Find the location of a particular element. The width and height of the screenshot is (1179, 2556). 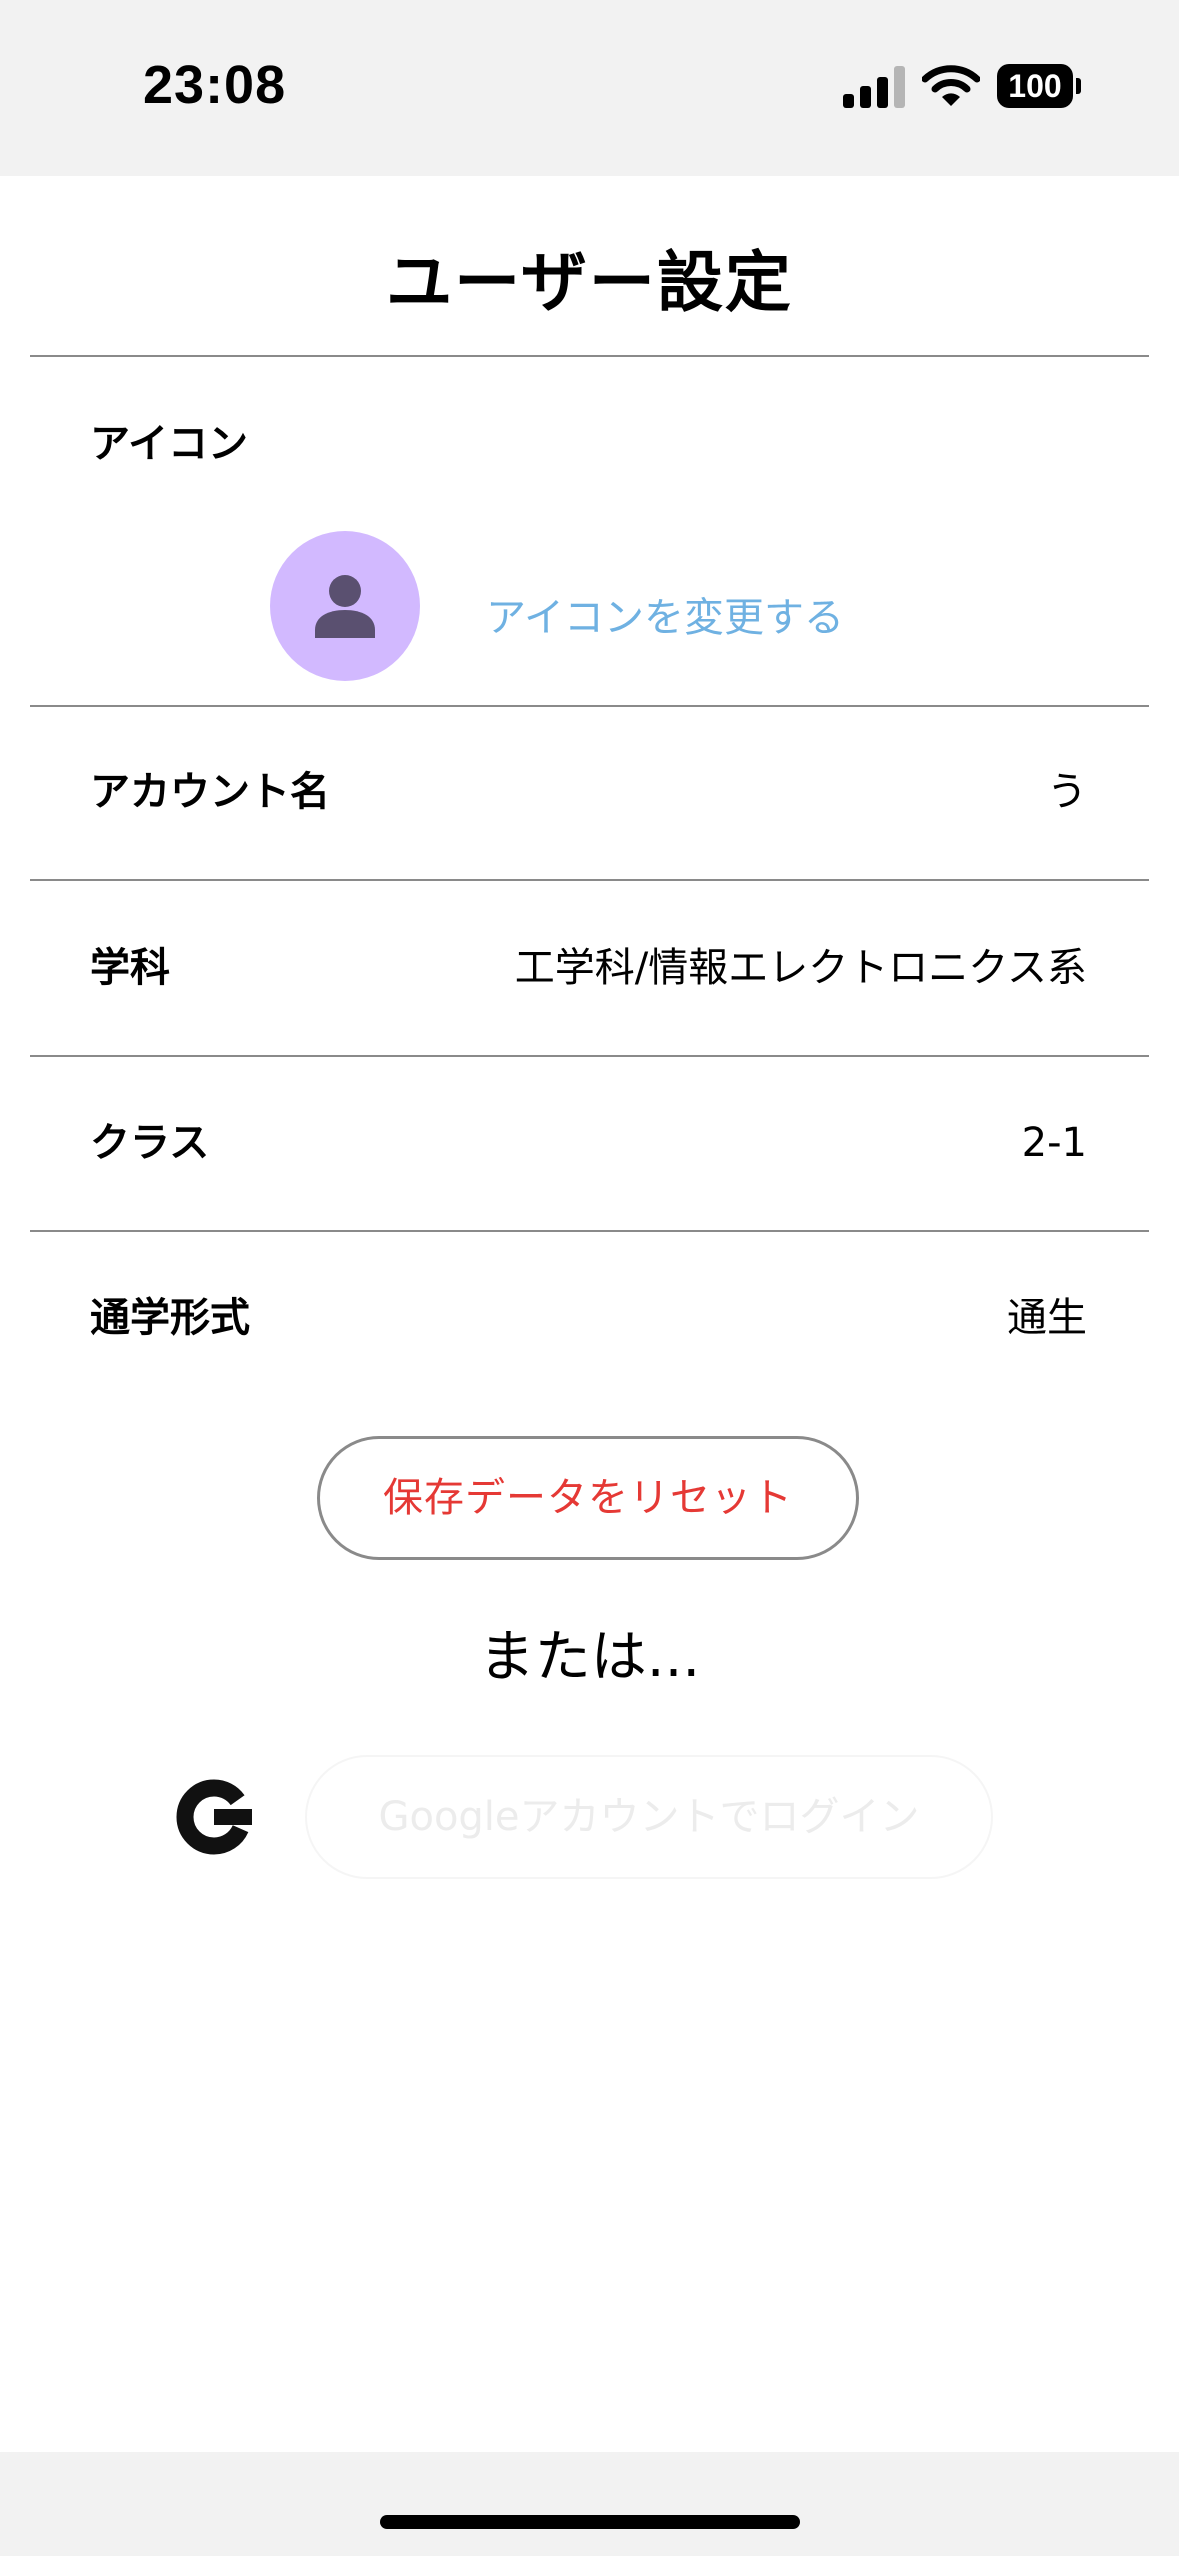

wifi-icon is located at coordinates (951, 85).